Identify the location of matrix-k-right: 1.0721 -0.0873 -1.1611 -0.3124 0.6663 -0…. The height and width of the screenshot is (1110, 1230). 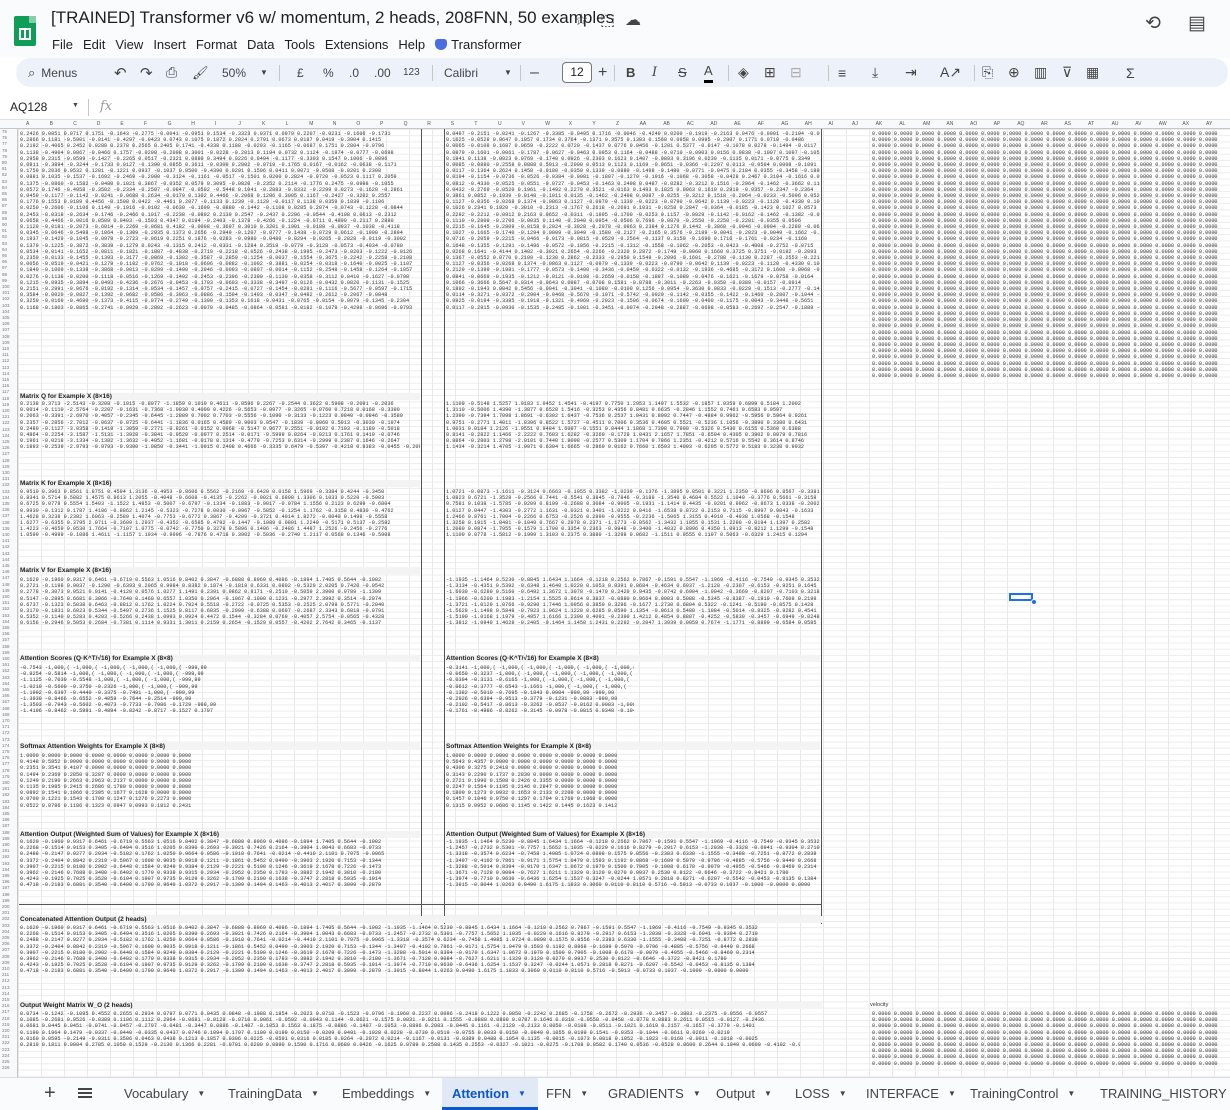
(633, 514).